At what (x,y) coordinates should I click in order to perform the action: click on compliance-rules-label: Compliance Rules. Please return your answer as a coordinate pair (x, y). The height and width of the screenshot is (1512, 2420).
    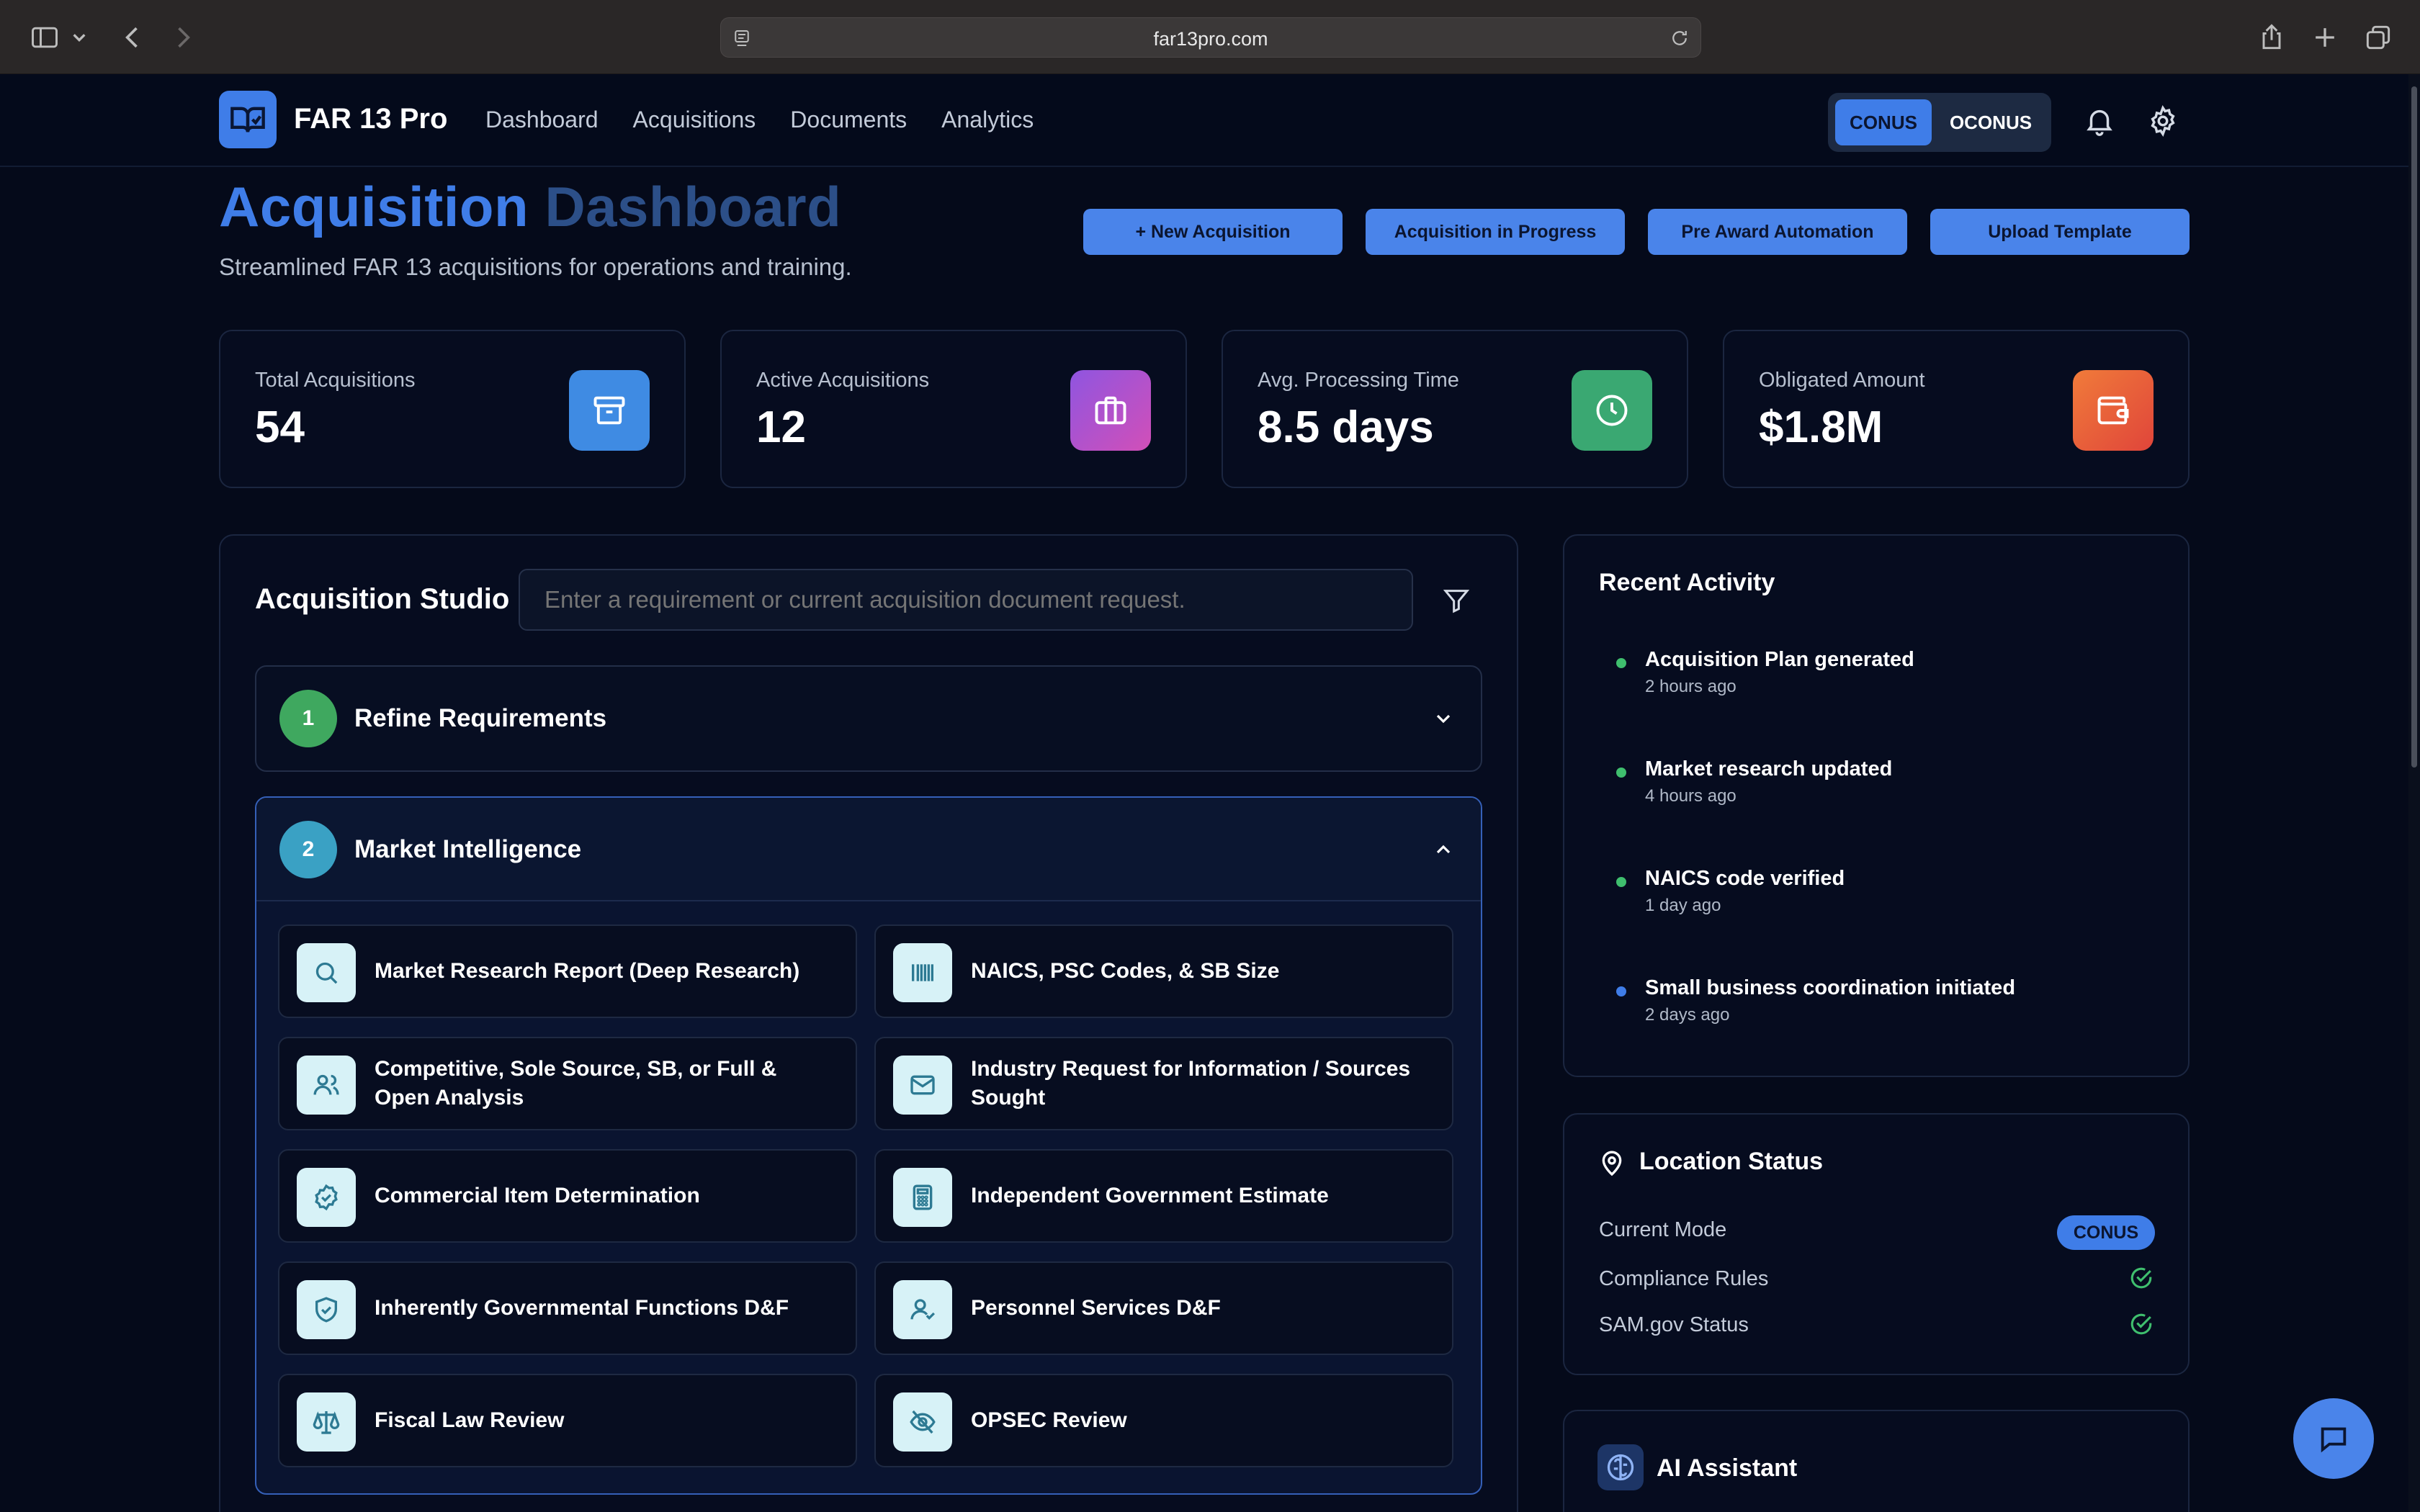
    Looking at the image, I should click on (1684, 1278).